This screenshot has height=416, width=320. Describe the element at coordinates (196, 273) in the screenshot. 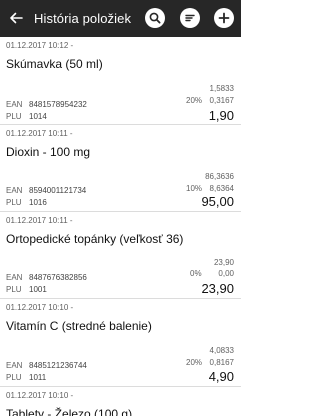

I see `item-vat-rate: 0%` at that location.